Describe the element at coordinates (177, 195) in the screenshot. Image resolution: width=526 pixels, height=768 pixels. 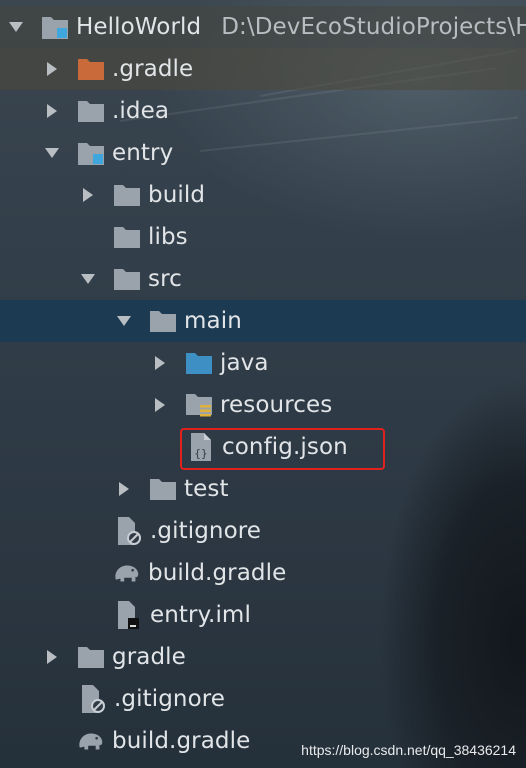
I see `tree-label: build` at that location.